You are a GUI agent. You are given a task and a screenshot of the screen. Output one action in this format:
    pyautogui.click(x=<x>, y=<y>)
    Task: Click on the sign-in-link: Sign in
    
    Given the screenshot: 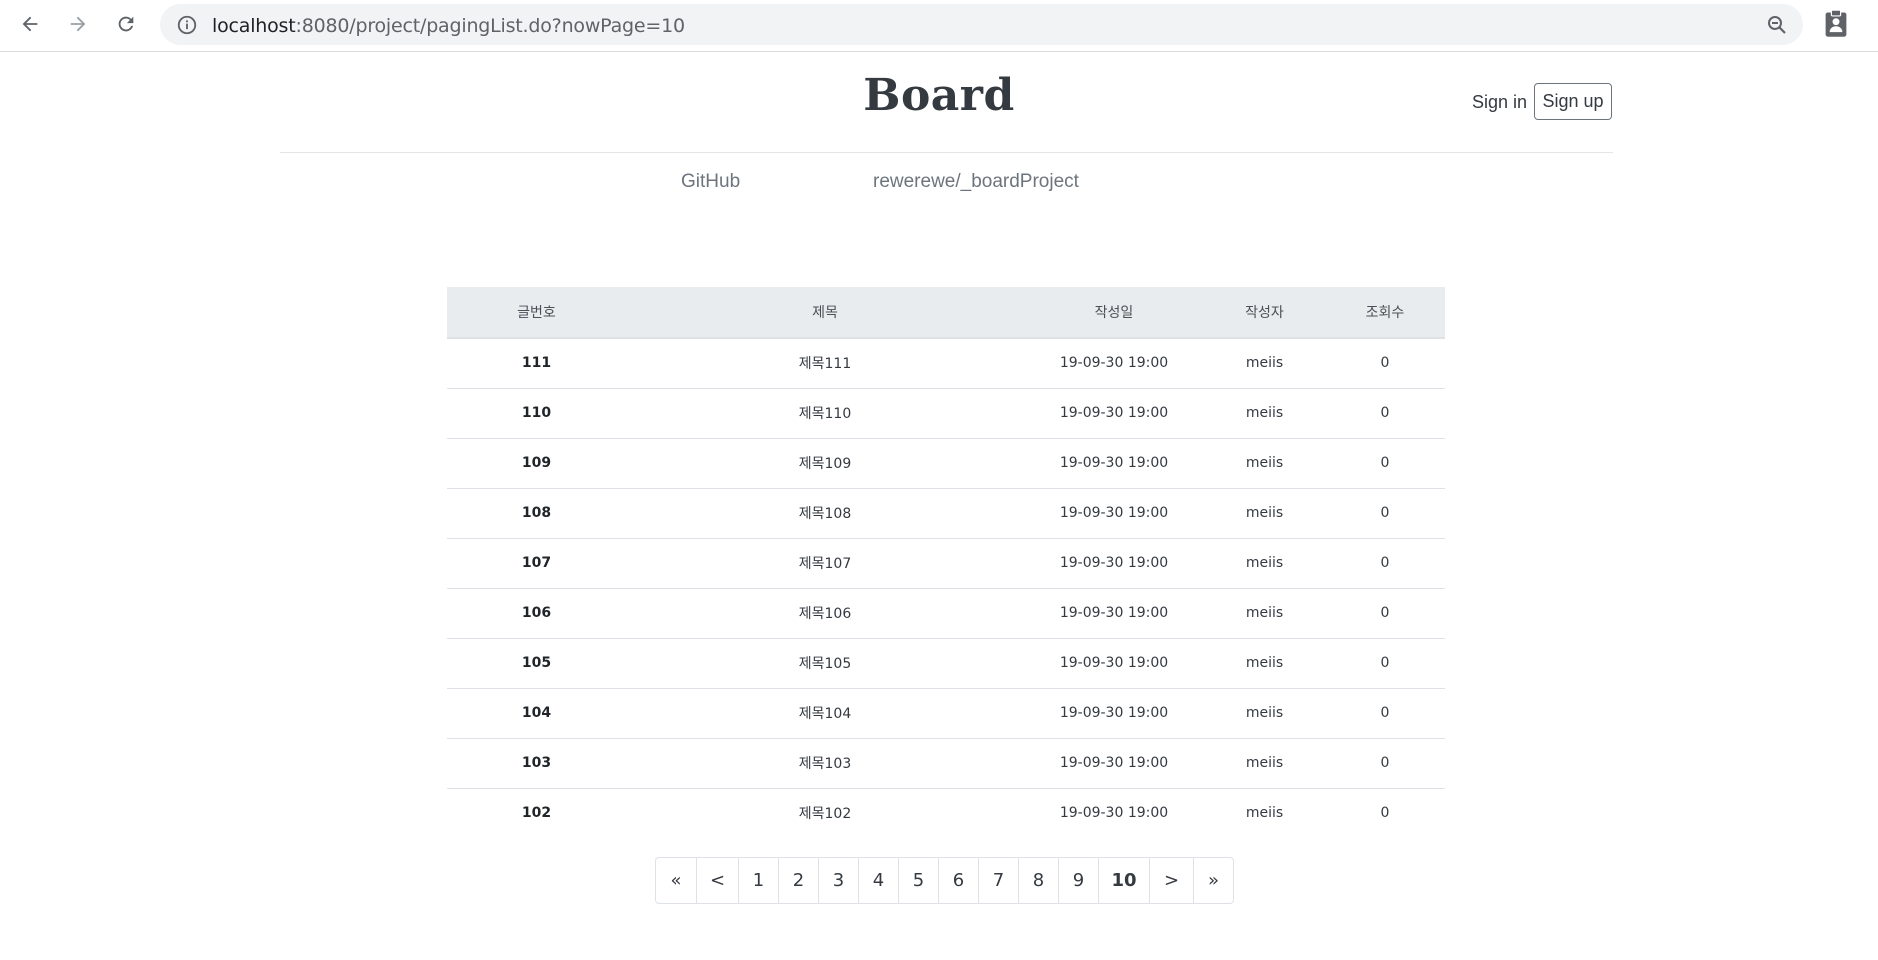 What is the action you would take?
    pyautogui.click(x=1499, y=102)
    